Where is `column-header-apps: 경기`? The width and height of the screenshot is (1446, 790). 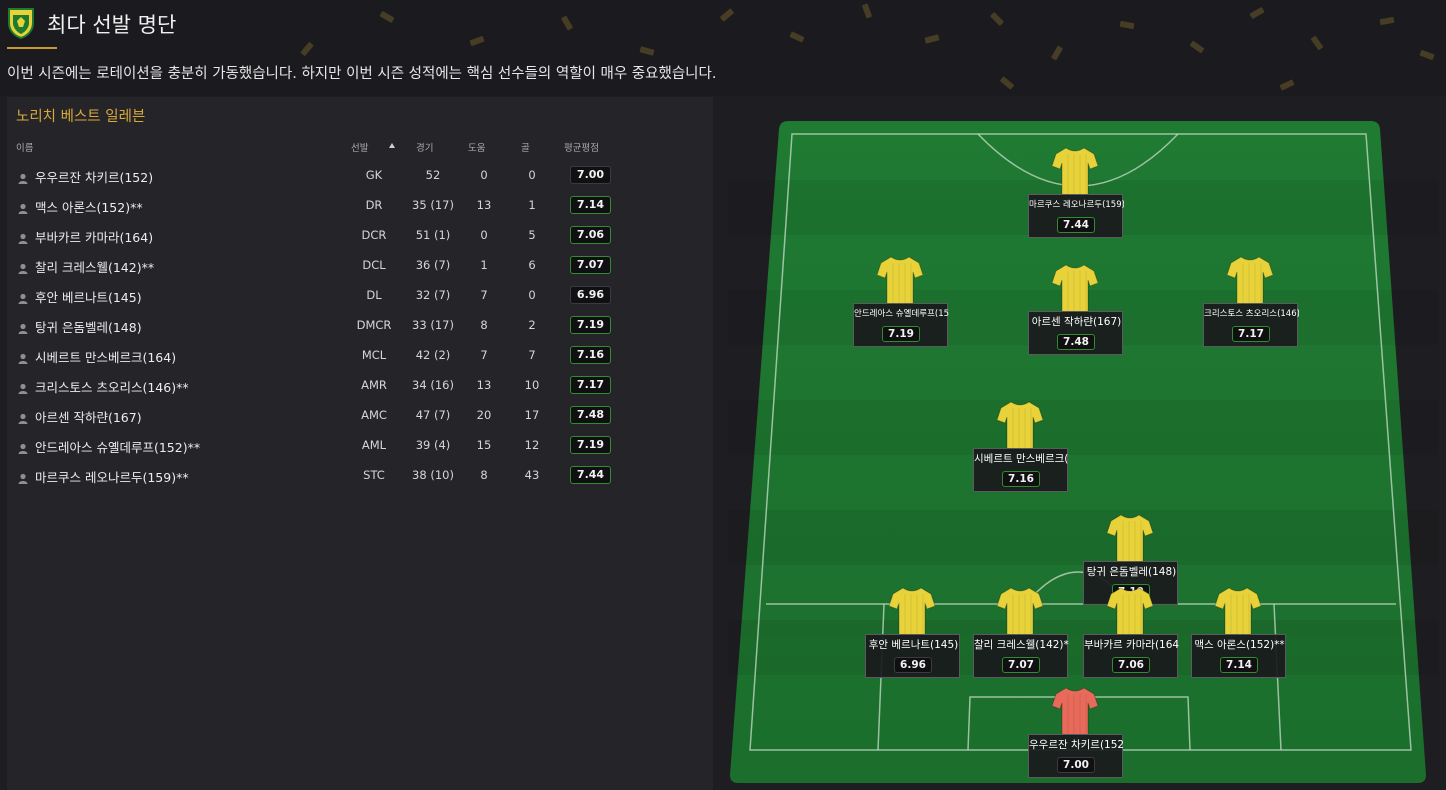
column-header-apps: 경기 is located at coordinates (424, 147).